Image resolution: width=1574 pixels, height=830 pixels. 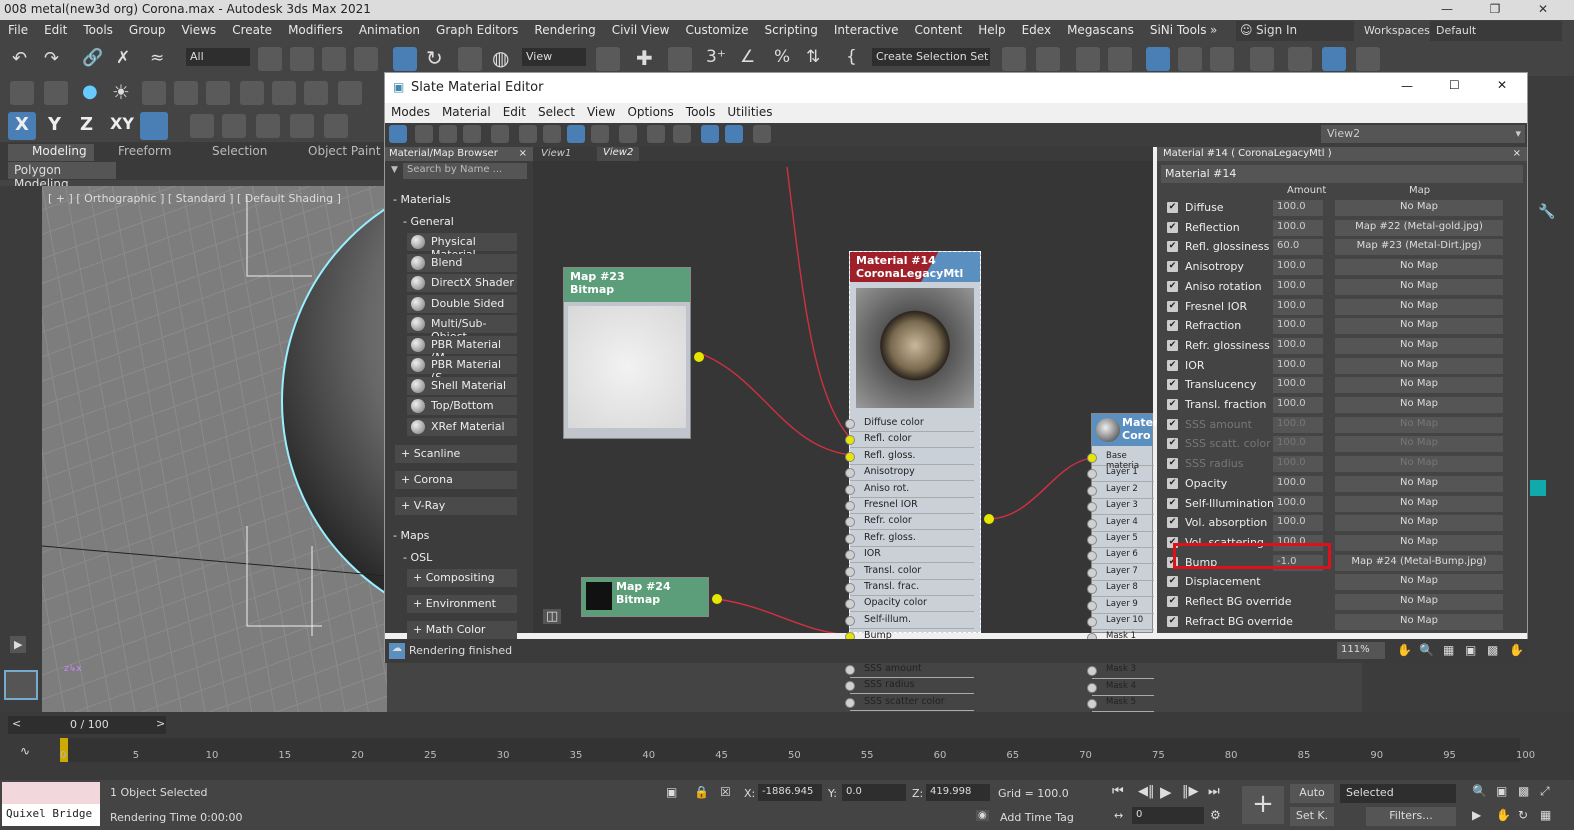 What do you see at coordinates (424, 134) in the screenshot?
I see `pick-material-icon` at bounding box center [424, 134].